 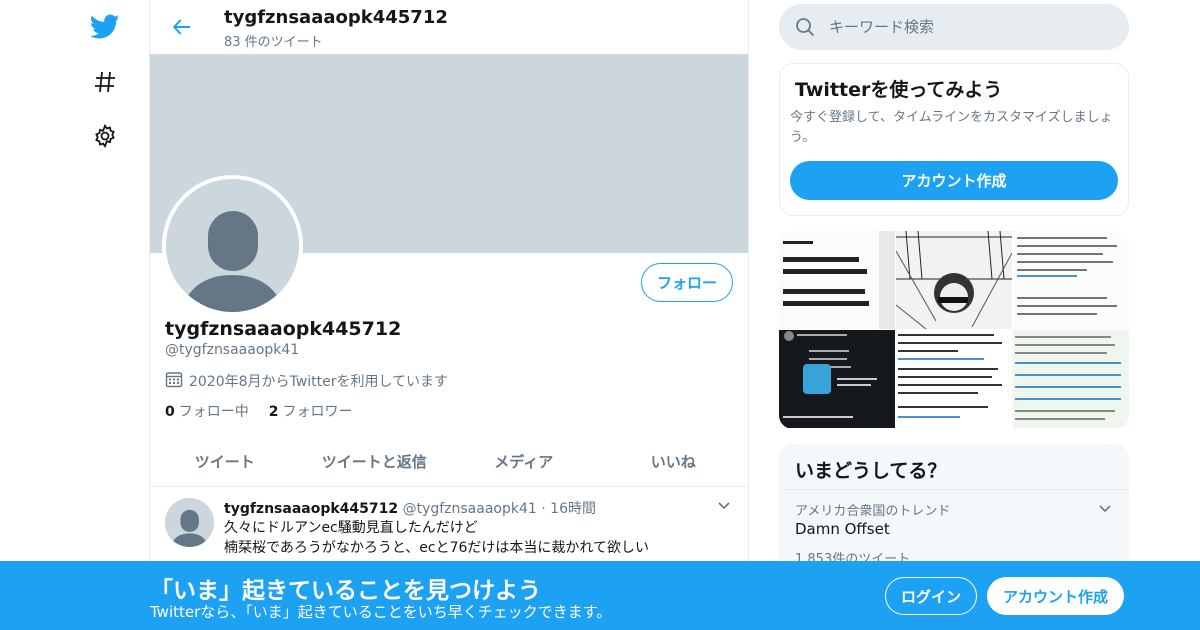 I want to click on following-link: 0 フォロー中, so click(x=207, y=411).